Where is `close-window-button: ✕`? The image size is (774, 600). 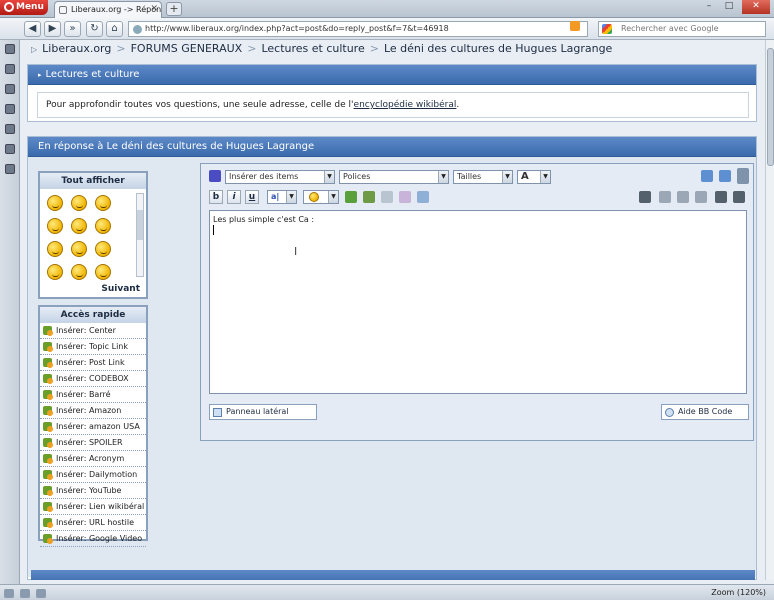
close-window-button: ✕ is located at coordinates (756, 7).